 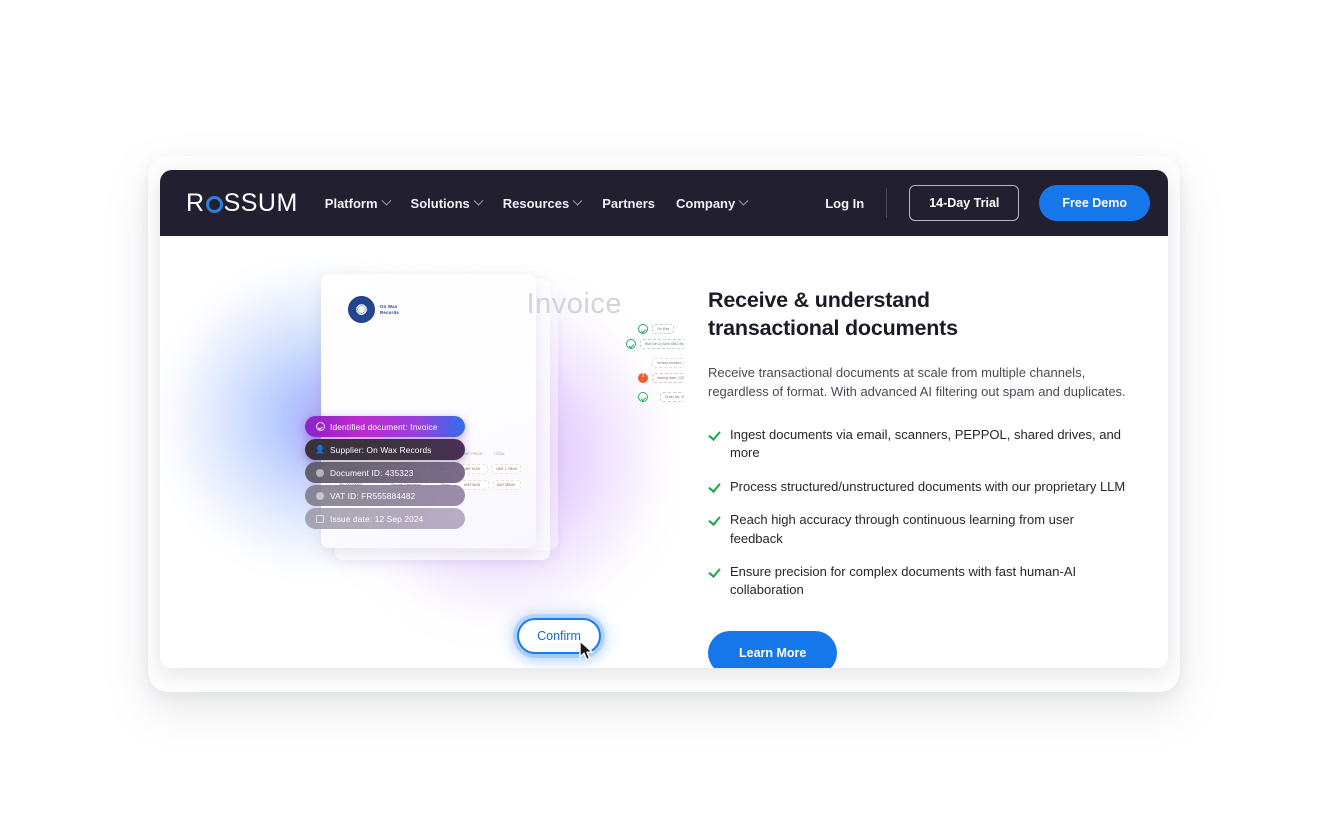 What do you see at coordinates (389, 309) in the screenshot?
I see `supplier-logo-text: On Wax Records` at bounding box center [389, 309].